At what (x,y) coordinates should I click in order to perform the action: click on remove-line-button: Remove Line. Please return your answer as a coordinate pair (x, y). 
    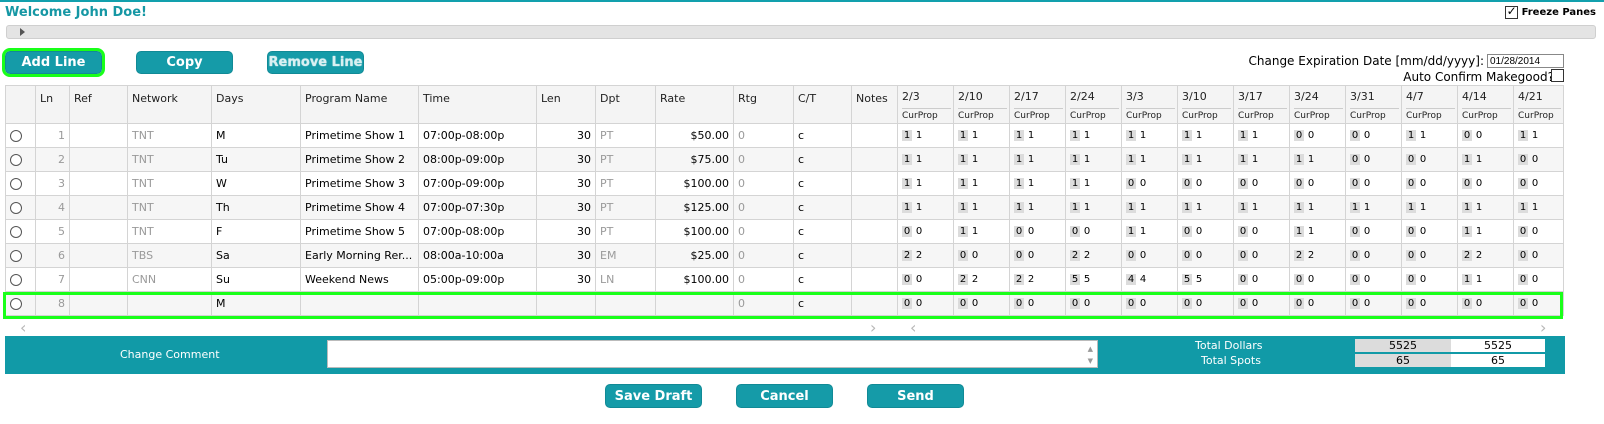
    Looking at the image, I should click on (315, 62).